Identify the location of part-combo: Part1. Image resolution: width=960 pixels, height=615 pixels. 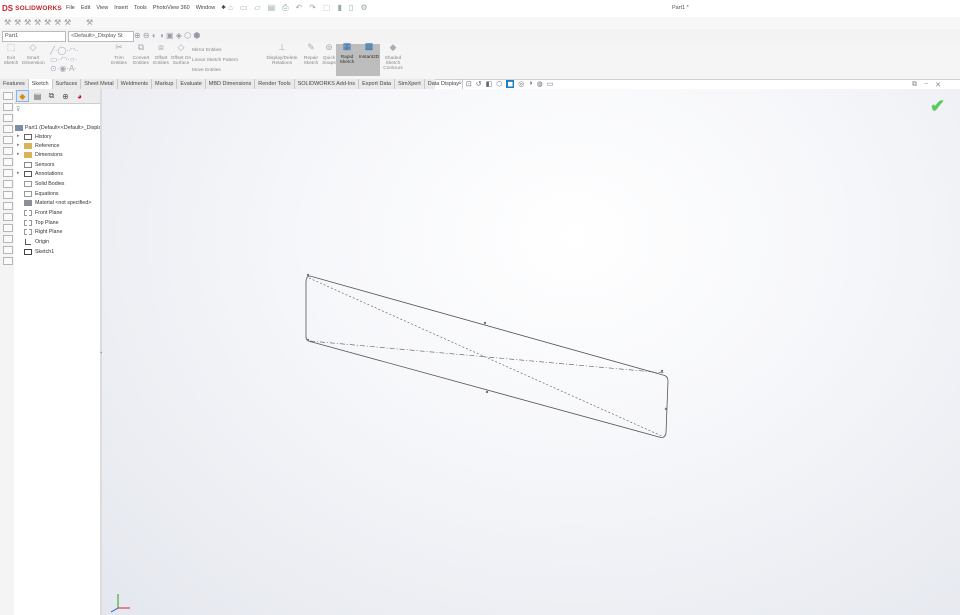
(34, 36).